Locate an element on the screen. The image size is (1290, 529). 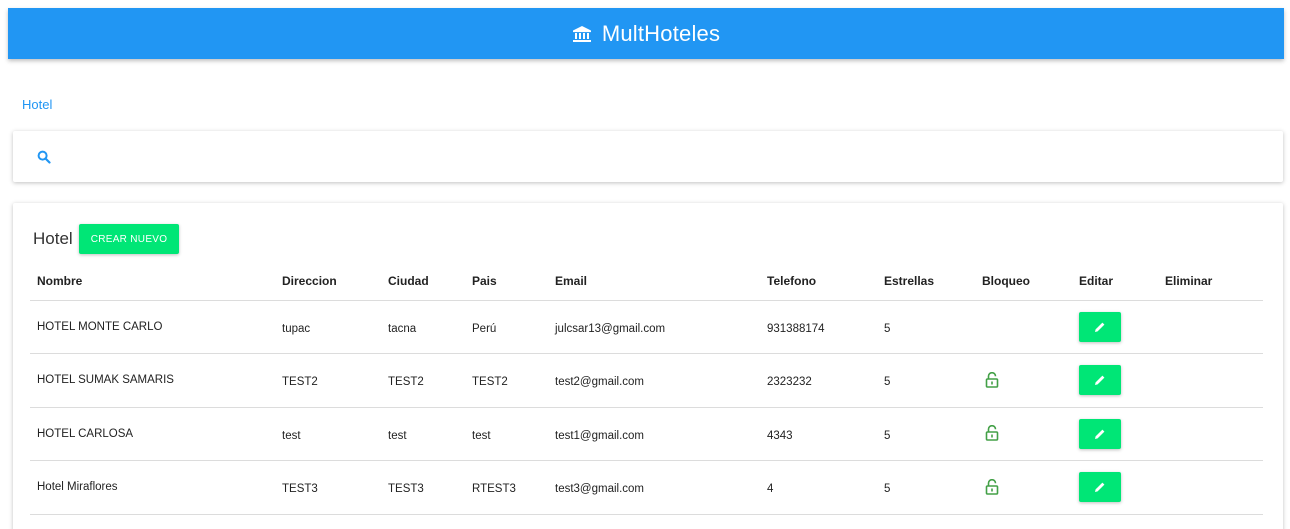
column-header-editar: Editar is located at coordinates (1115, 282).